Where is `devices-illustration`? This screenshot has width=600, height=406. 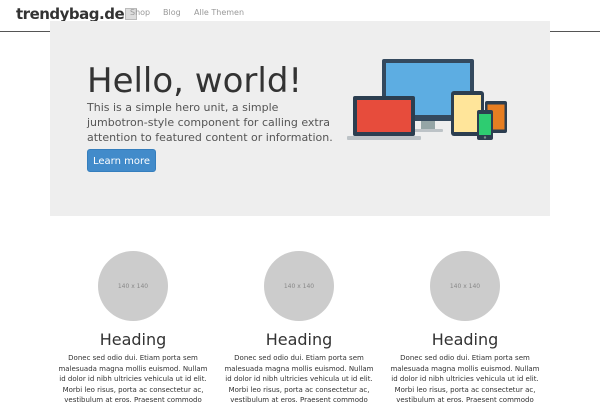
devices-illustration is located at coordinates (427, 99).